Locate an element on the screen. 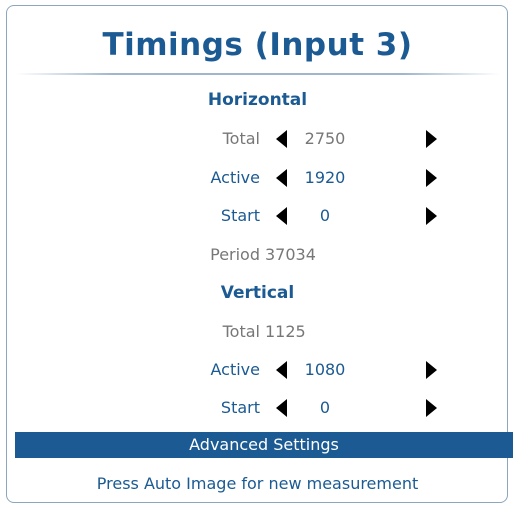 This screenshot has width=515, height=509. h-total-row: Total 2750 is located at coordinates (257, 139).